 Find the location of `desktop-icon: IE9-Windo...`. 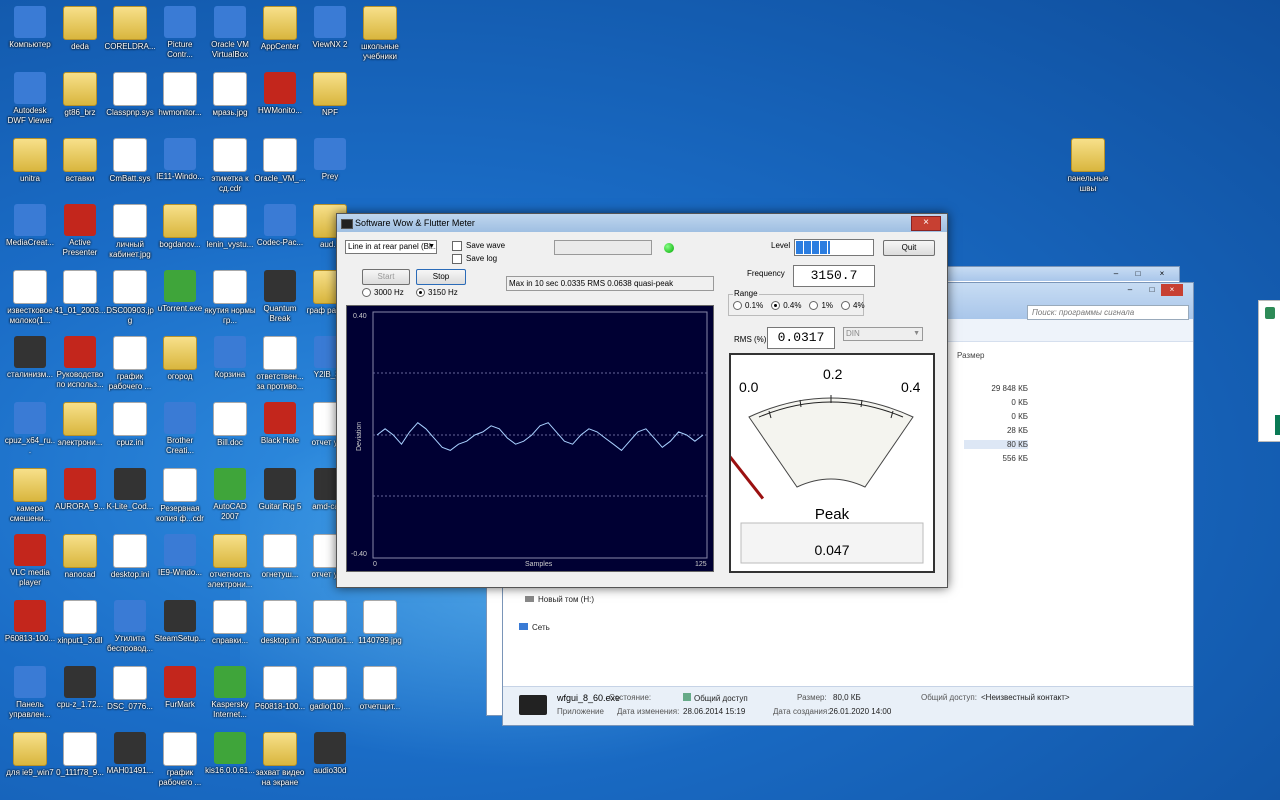

desktop-icon: IE9-Windo... is located at coordinates (180, 556).